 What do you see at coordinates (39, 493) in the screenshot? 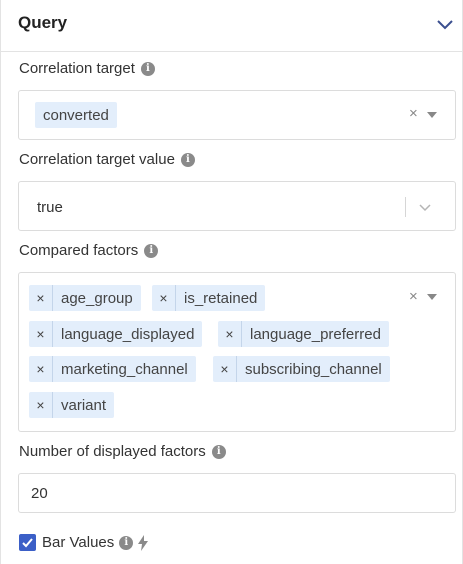
I see `input-value: 20` at bounding box center [39, 493].